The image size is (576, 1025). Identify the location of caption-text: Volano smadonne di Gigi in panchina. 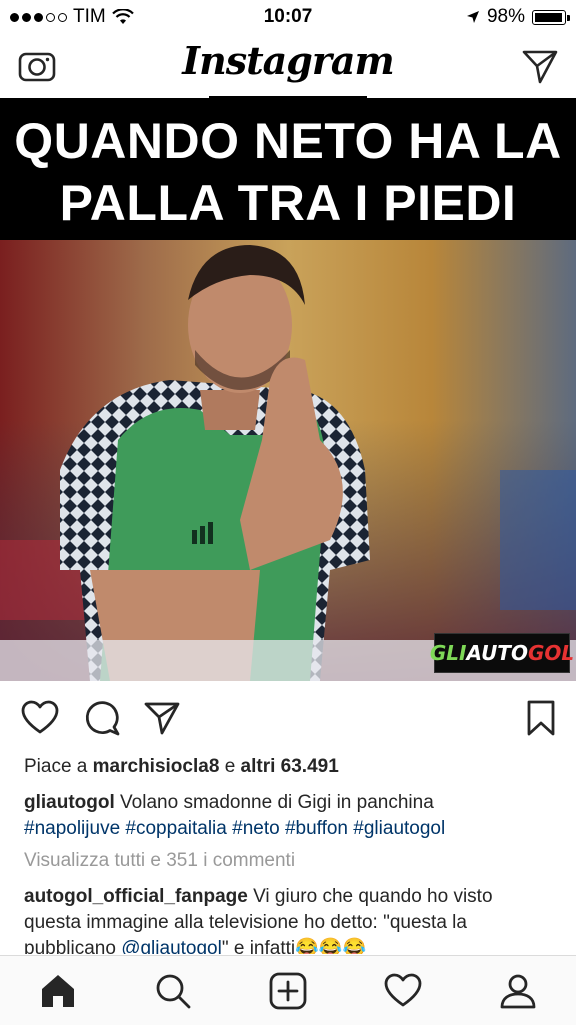
(277, 802).